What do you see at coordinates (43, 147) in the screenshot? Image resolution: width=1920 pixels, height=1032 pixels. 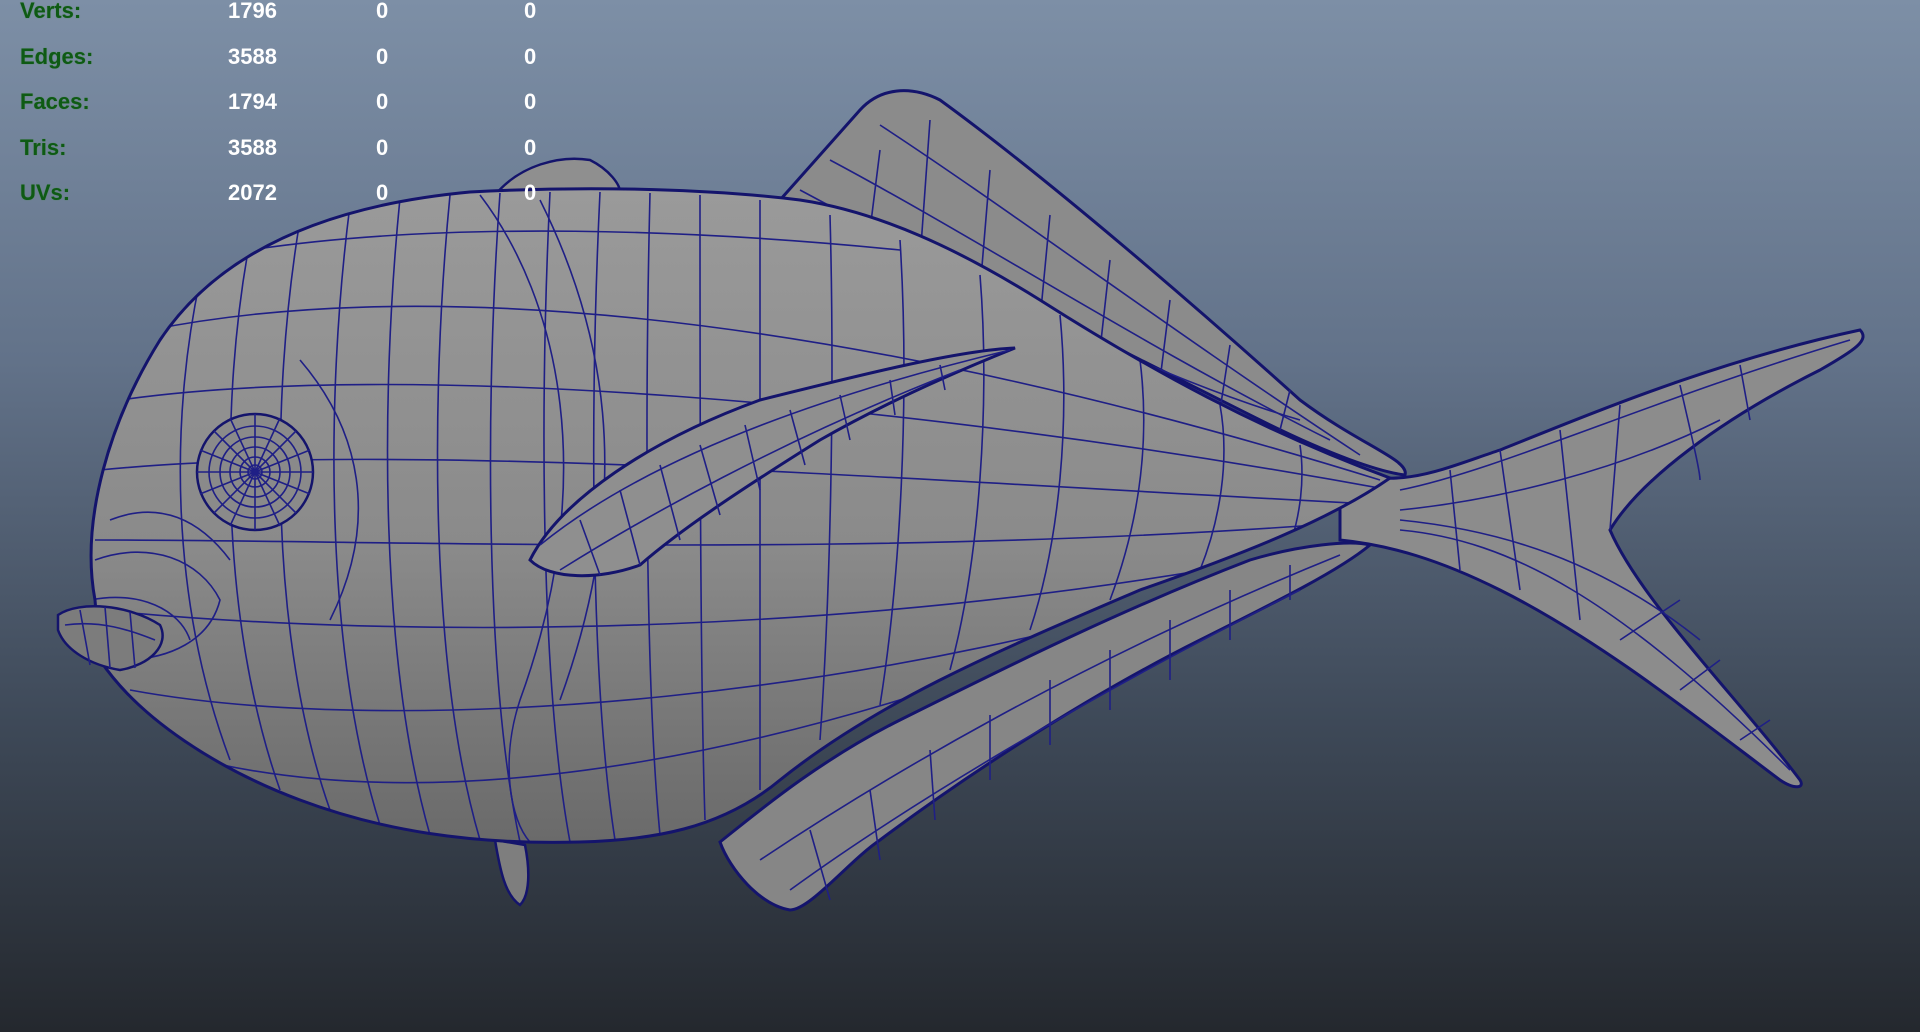 I see `hud-label: Tris:` at bounding box center [43, 147].